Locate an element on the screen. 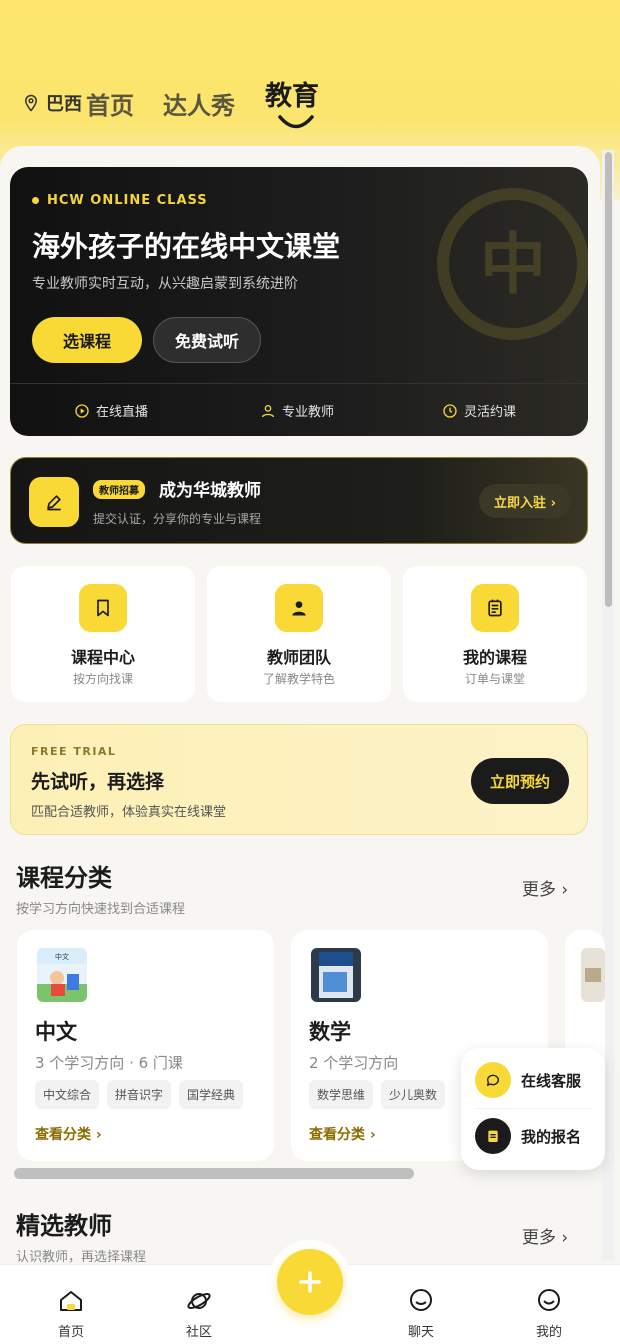 This screenshot has height=1344, width=620. category-tag: 中文综合 is located at coordinates (67, 1094).